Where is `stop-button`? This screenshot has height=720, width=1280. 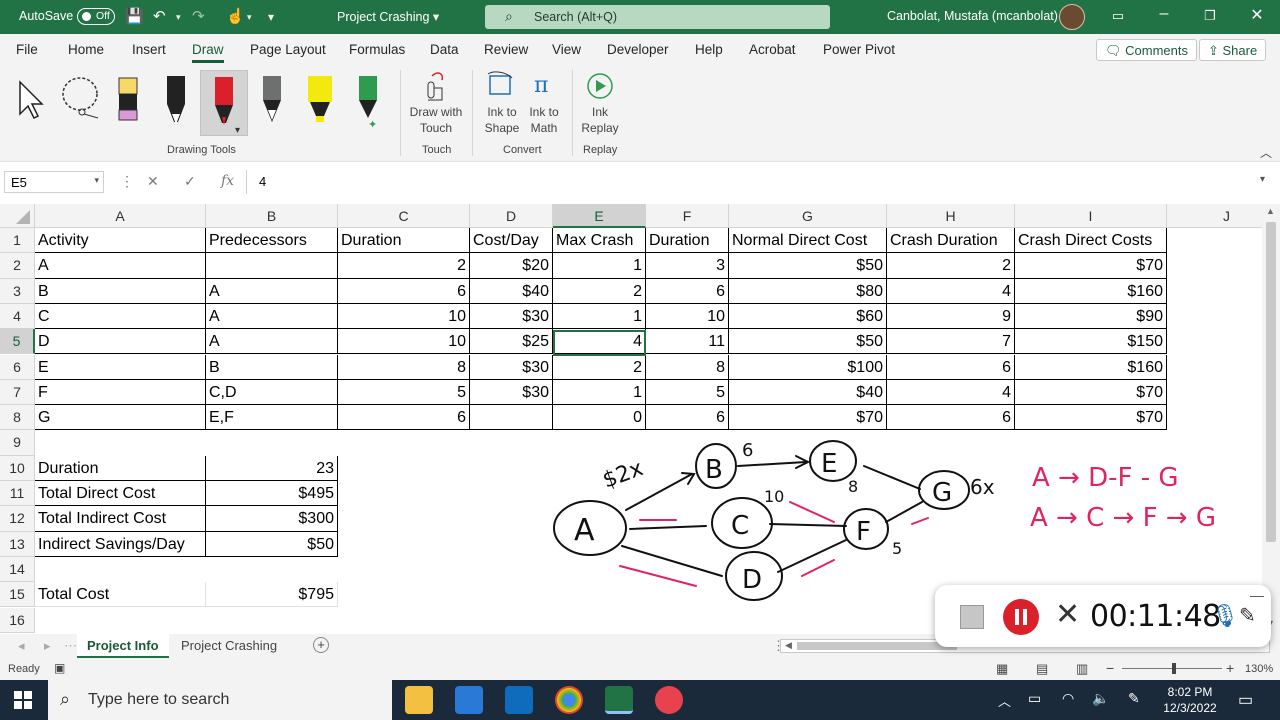
stop-button is located at coordinates (972, 617).